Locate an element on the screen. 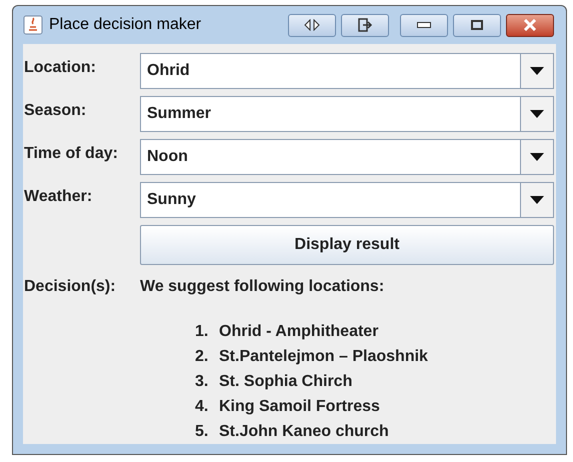 This screenshot has height=462, width=573. export-button is located at coordinates (365, 25).